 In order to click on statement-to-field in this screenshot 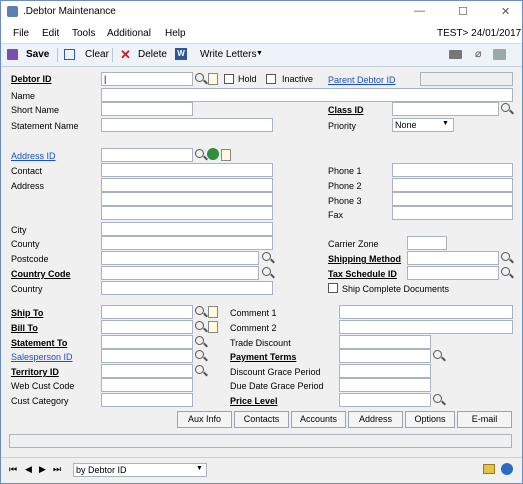, I will do `click(147, 342)`.